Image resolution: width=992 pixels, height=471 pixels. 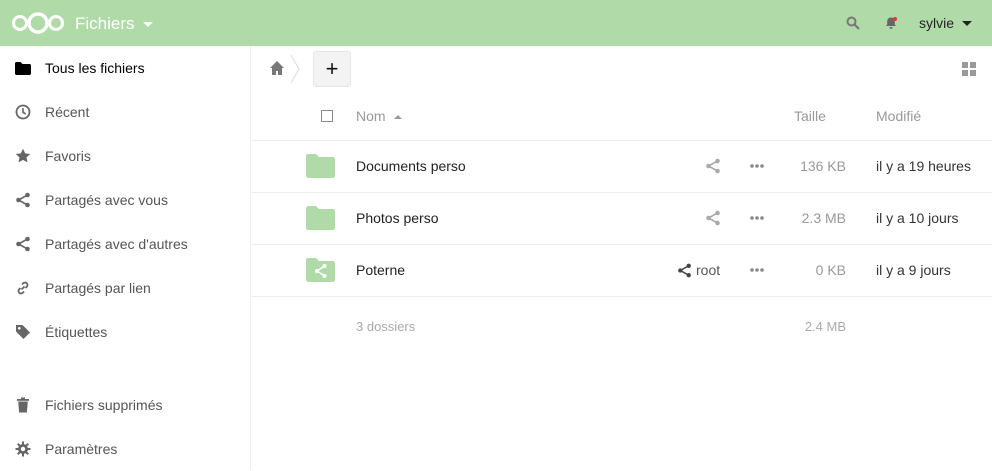 What do you see at coordinates (104, 405) in the screenshot?
I see `sidebar-item-label: Fichiers supprimés` at bounding box center [104, 405].